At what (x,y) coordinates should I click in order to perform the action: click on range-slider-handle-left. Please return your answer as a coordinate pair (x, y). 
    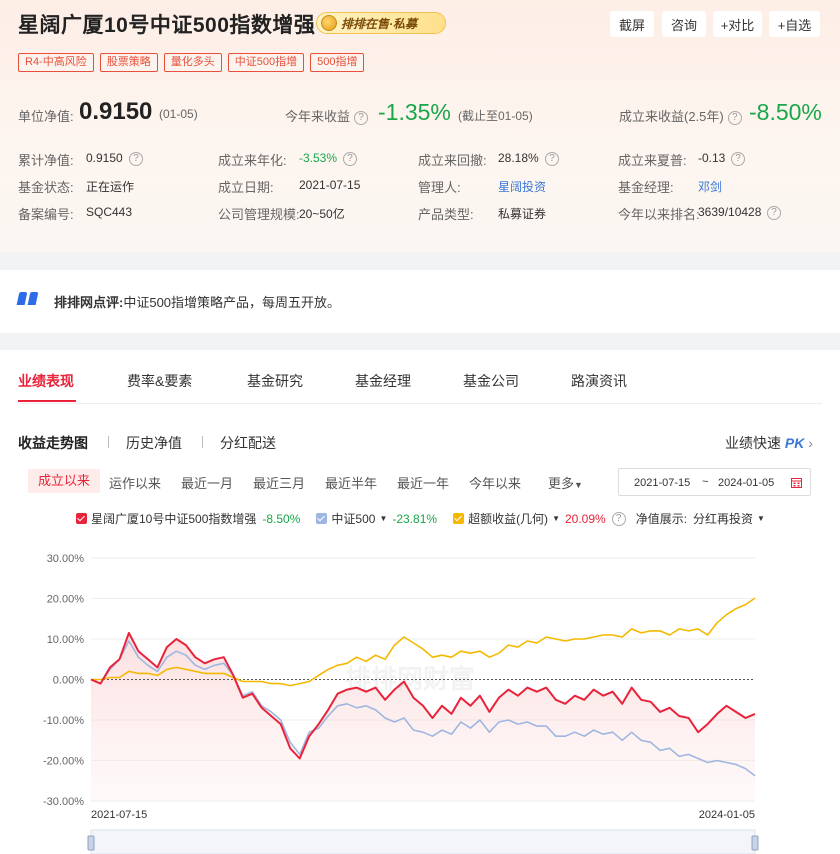
    Looking at the image, I should click on (91, 843).